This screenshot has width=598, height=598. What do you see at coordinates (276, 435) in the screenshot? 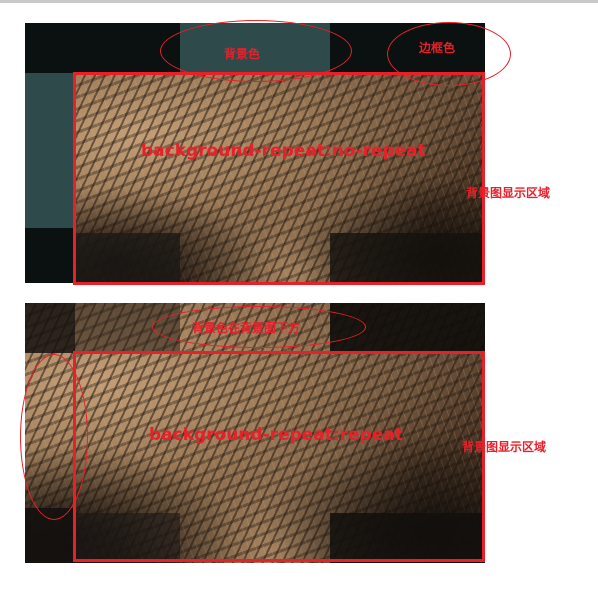
I see `repeat-label: background-repeat:repeat` at bounding box center [276, 435].